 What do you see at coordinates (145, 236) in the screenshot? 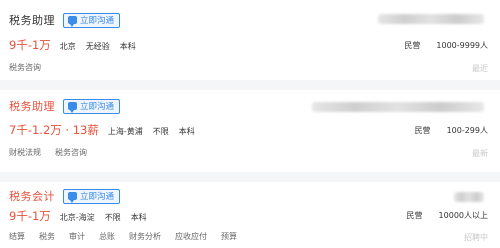
I see `job-tag: 财务分析` at bounding box center [145, 236].